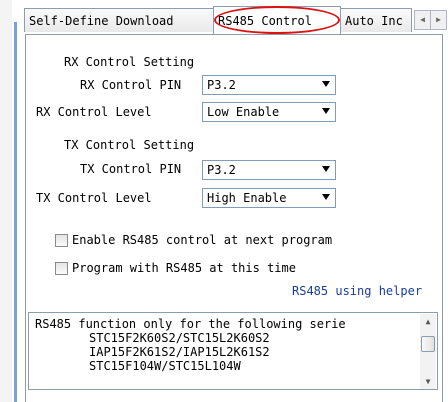 The height and width of the screenshot is (402, 448). Describe the element at coordinates (129, 62) in the screenshot. I see `rx-group-title: RX Control Setting` at that location.